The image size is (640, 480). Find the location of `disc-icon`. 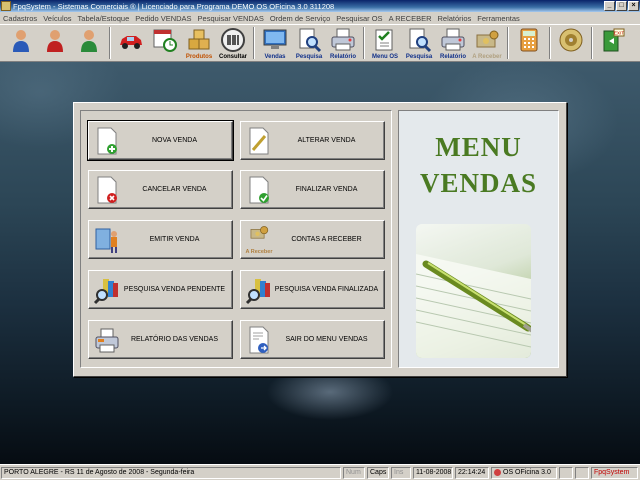

disc-icon is located at coordinates (571, 40).